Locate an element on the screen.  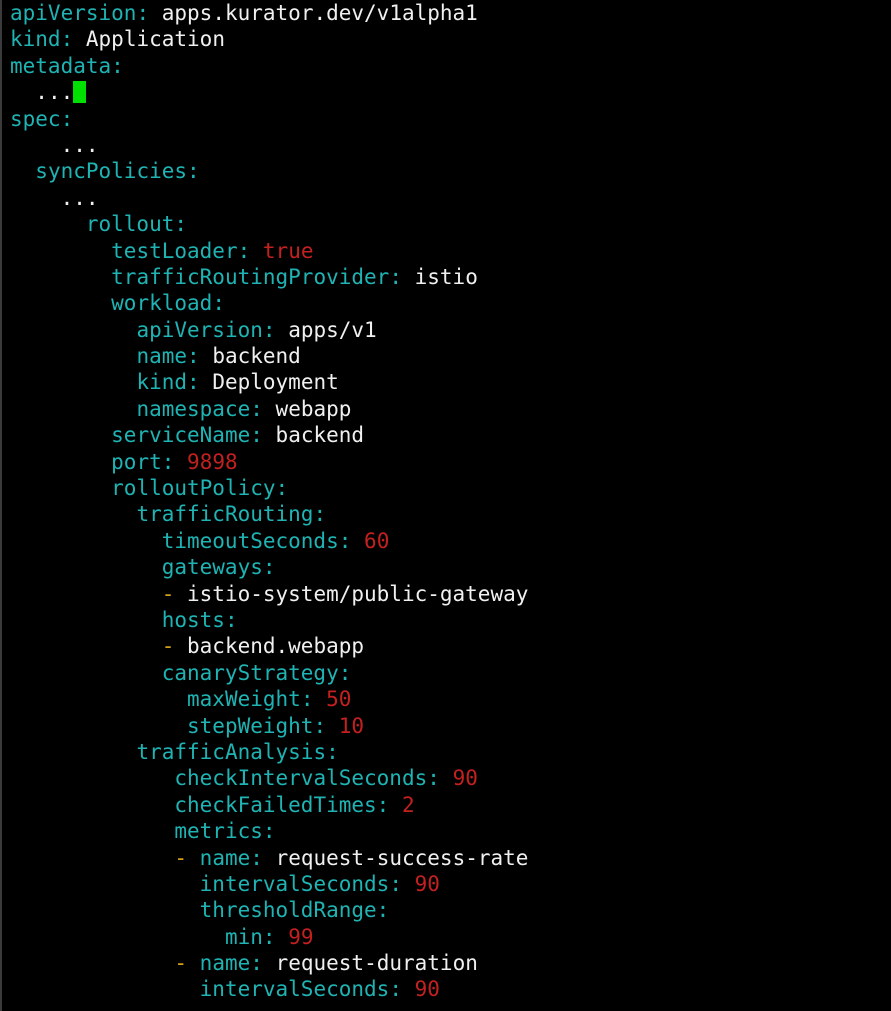
yaml-line: gateways: is located at coordinates (450, 567).